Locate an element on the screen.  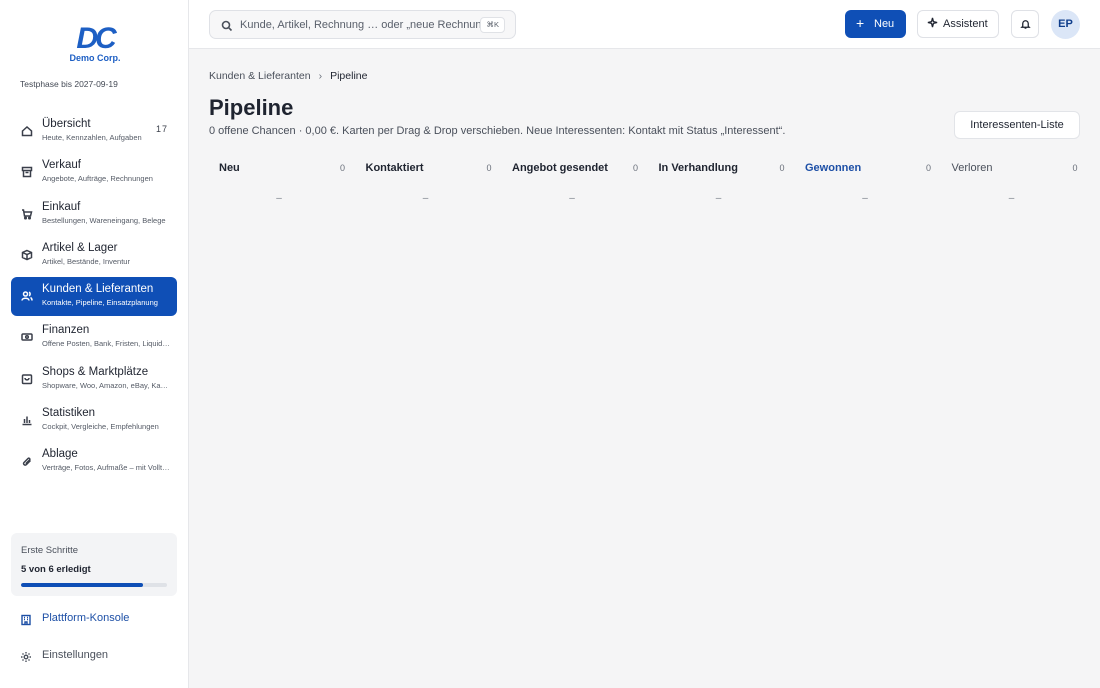
notifications-button is located at coordinates (1025, 24).